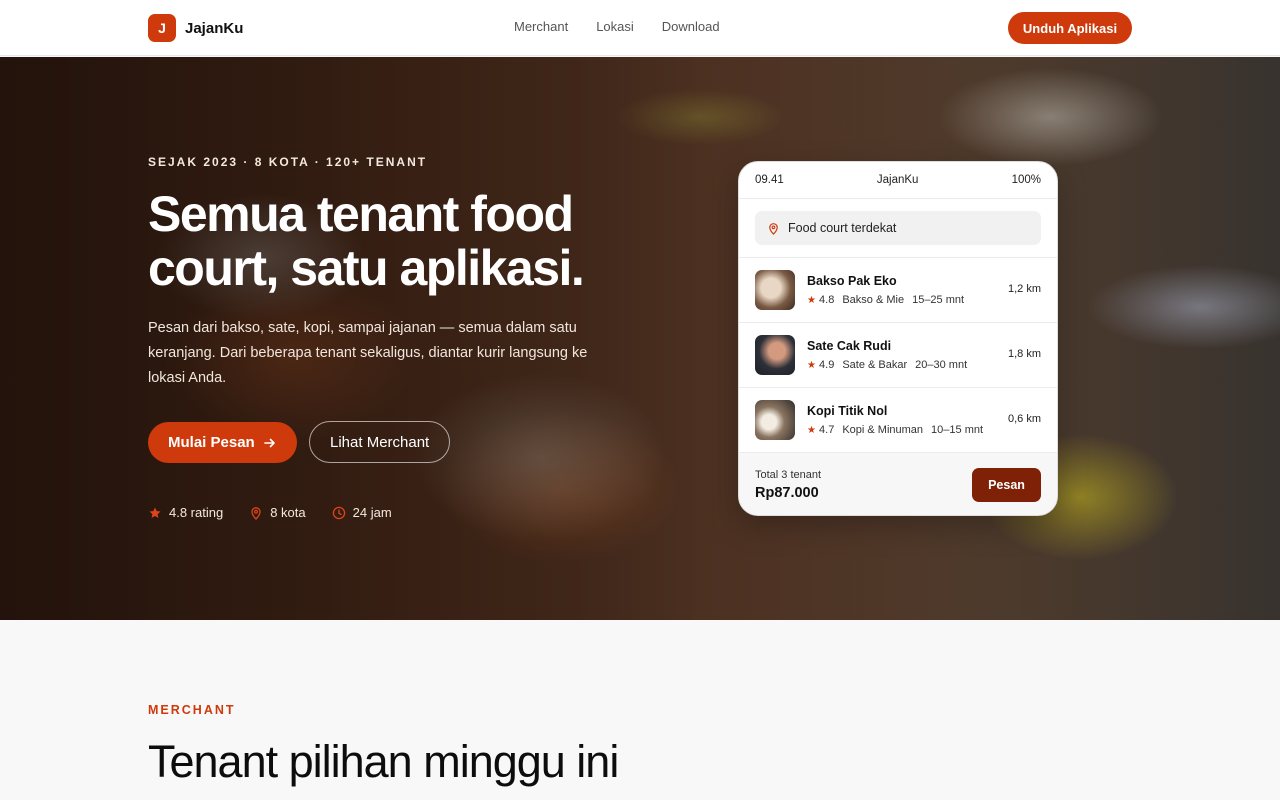 The image size is (1280, 800). What do you see at coordinates (898, 484) in the screenshot?
I see `cart-footer: Total 3 tenant Rp87.000 Pesan` at bounding box center [898, 484].